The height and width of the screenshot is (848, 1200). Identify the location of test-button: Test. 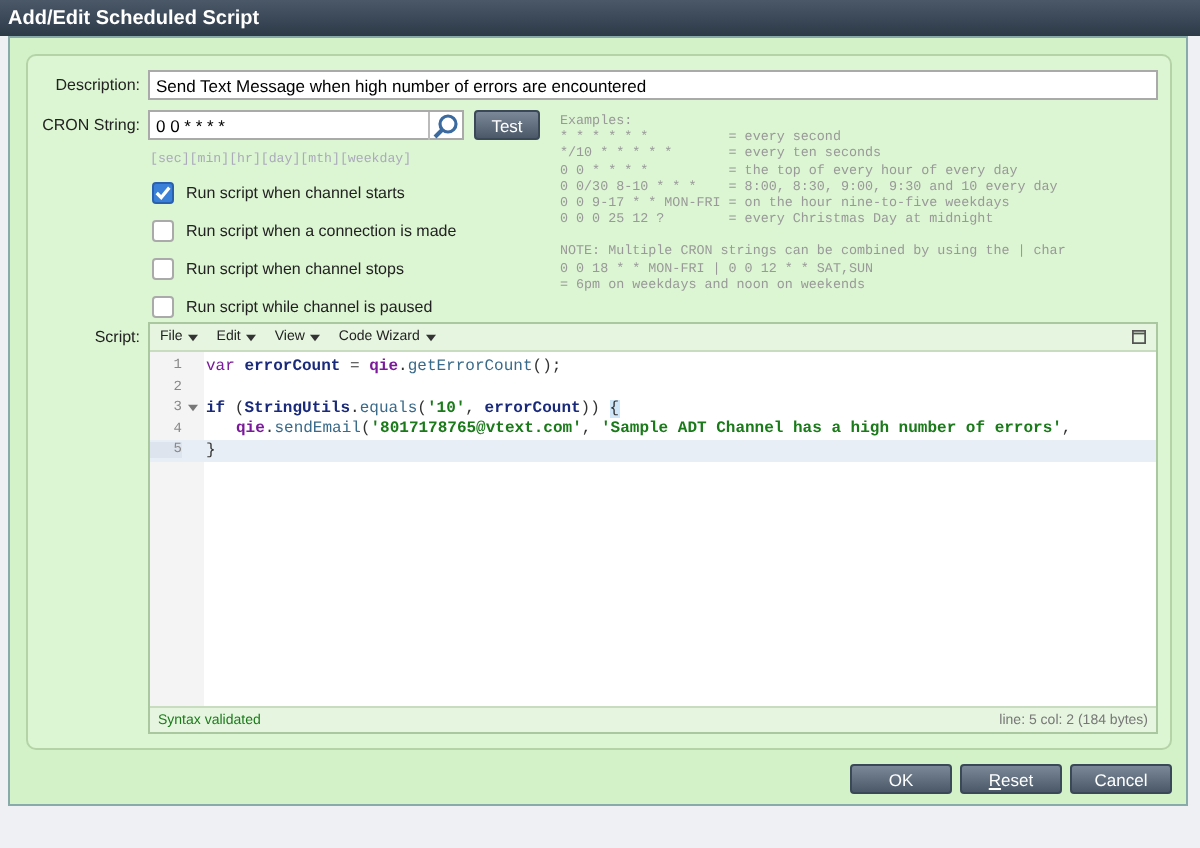
(507, 125).